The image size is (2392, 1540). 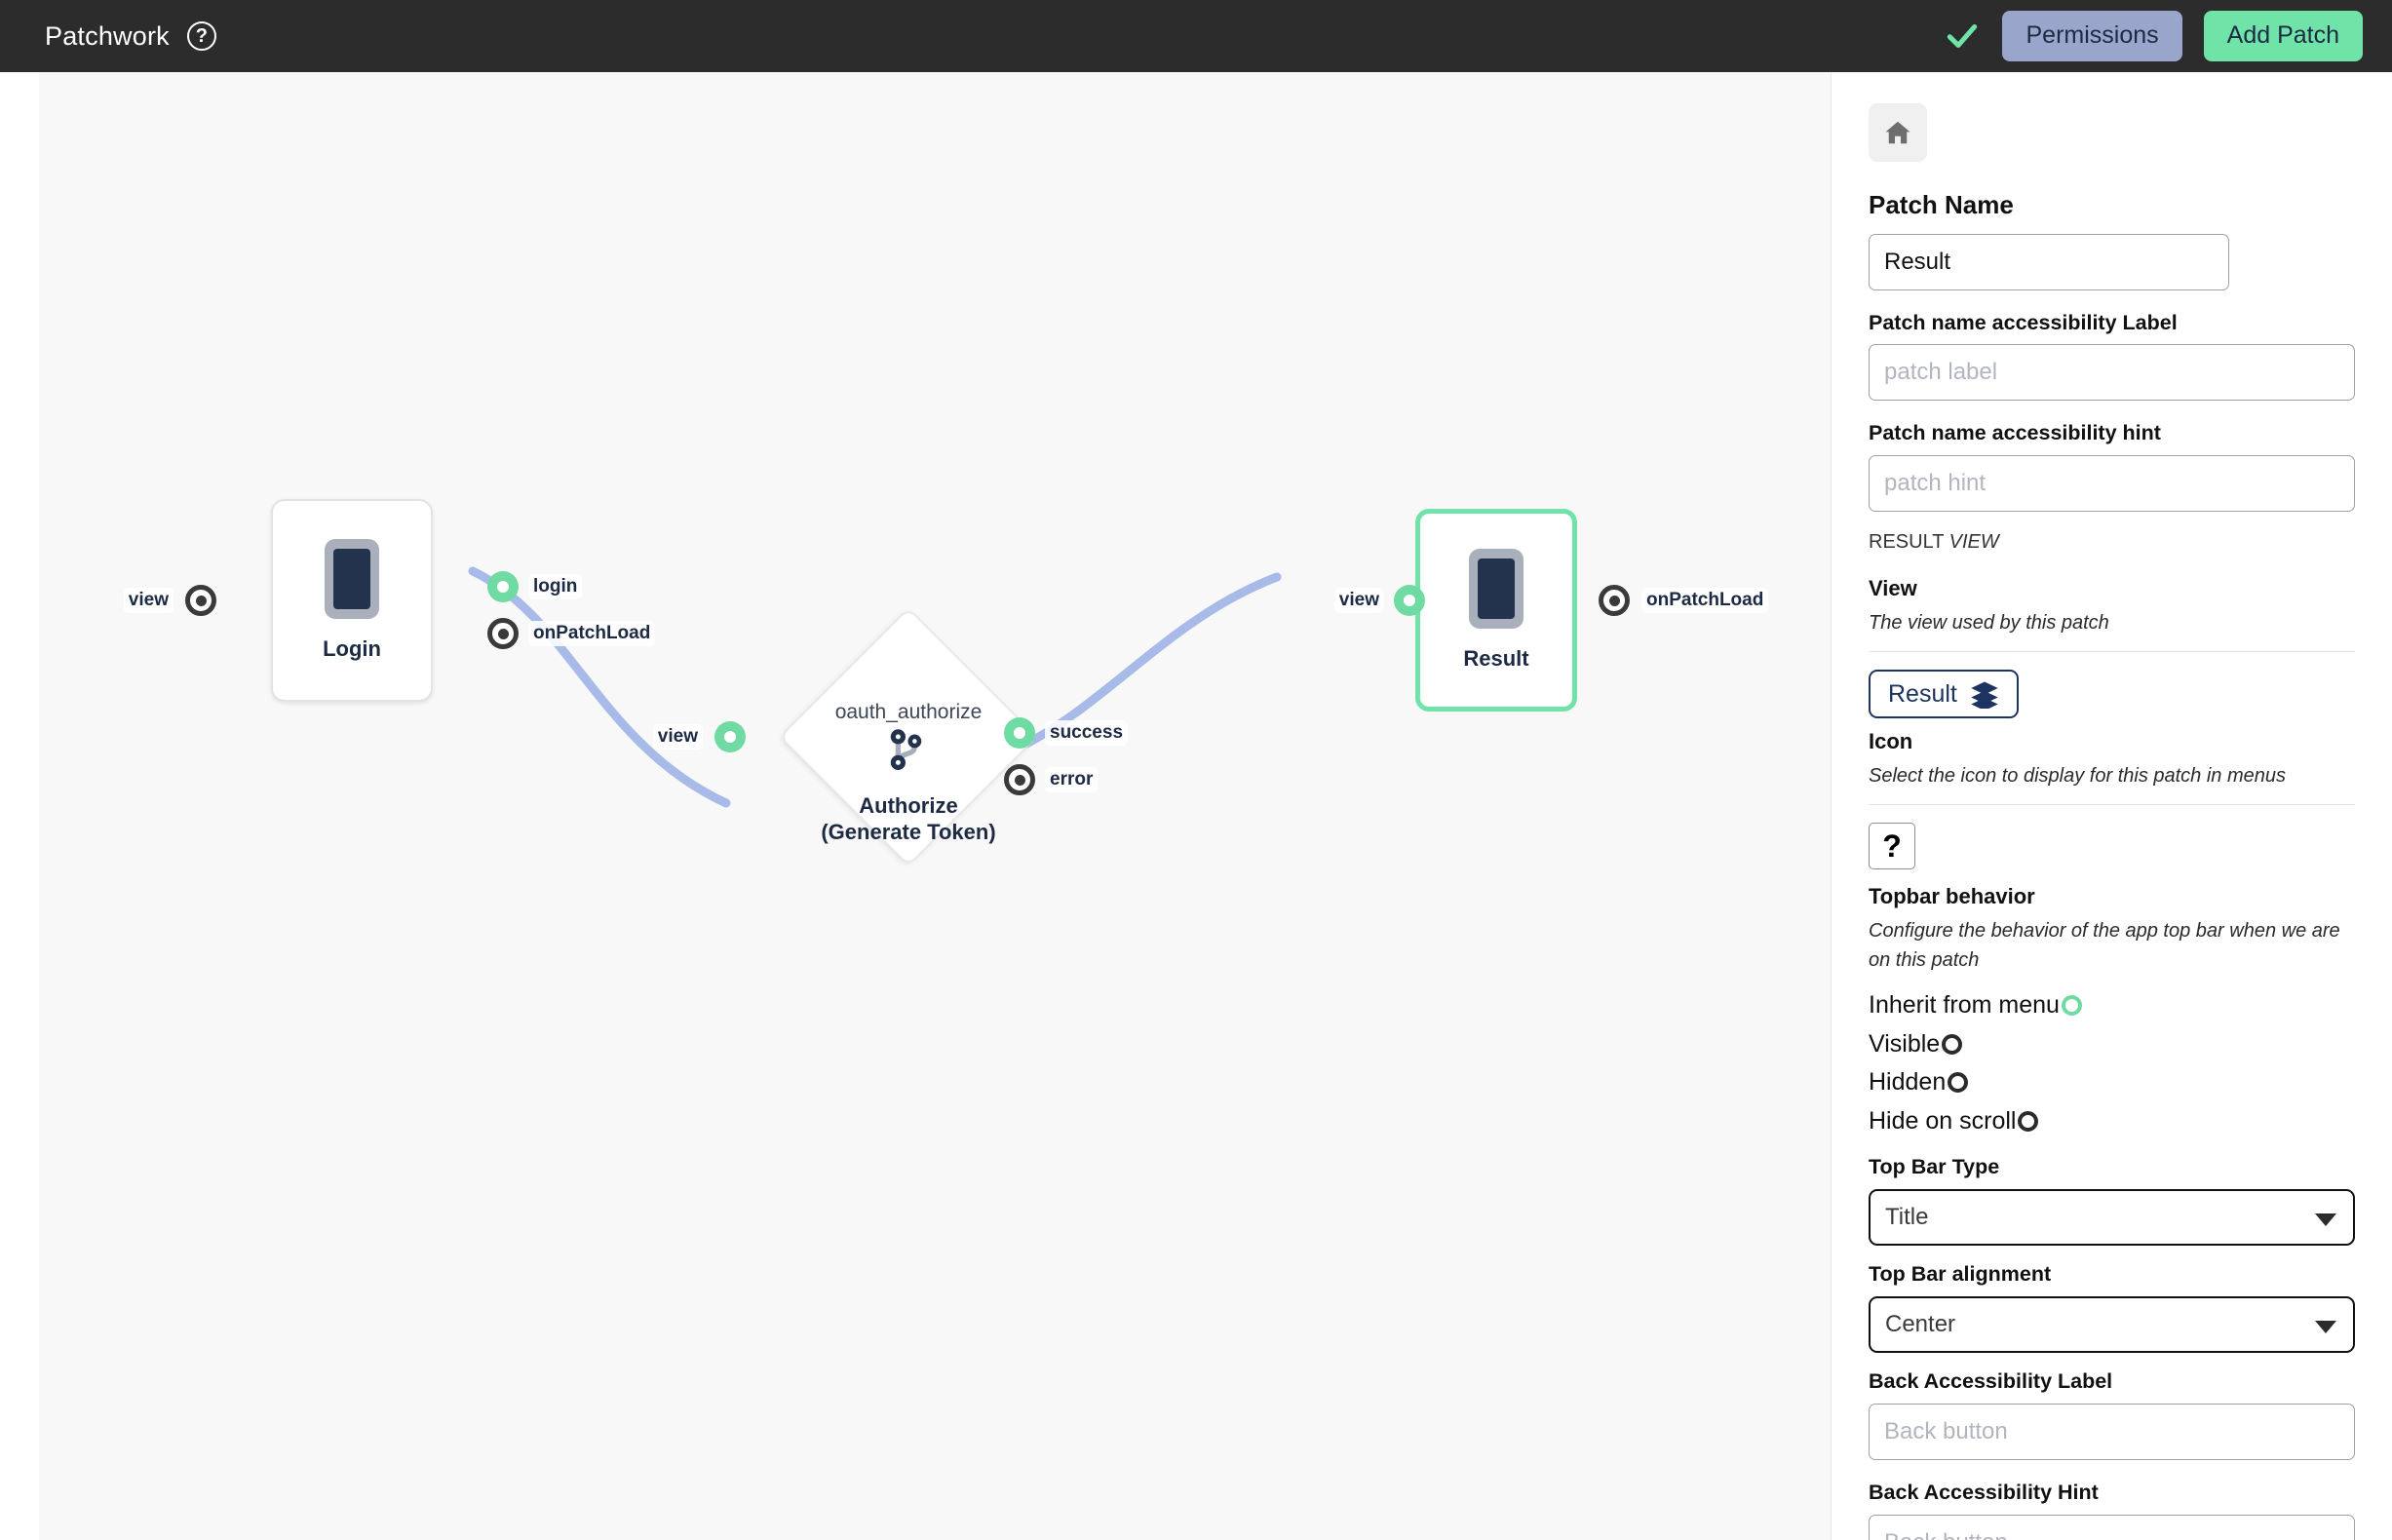 I want to click on port-label-login-login: login, so click(x=555, y=586).